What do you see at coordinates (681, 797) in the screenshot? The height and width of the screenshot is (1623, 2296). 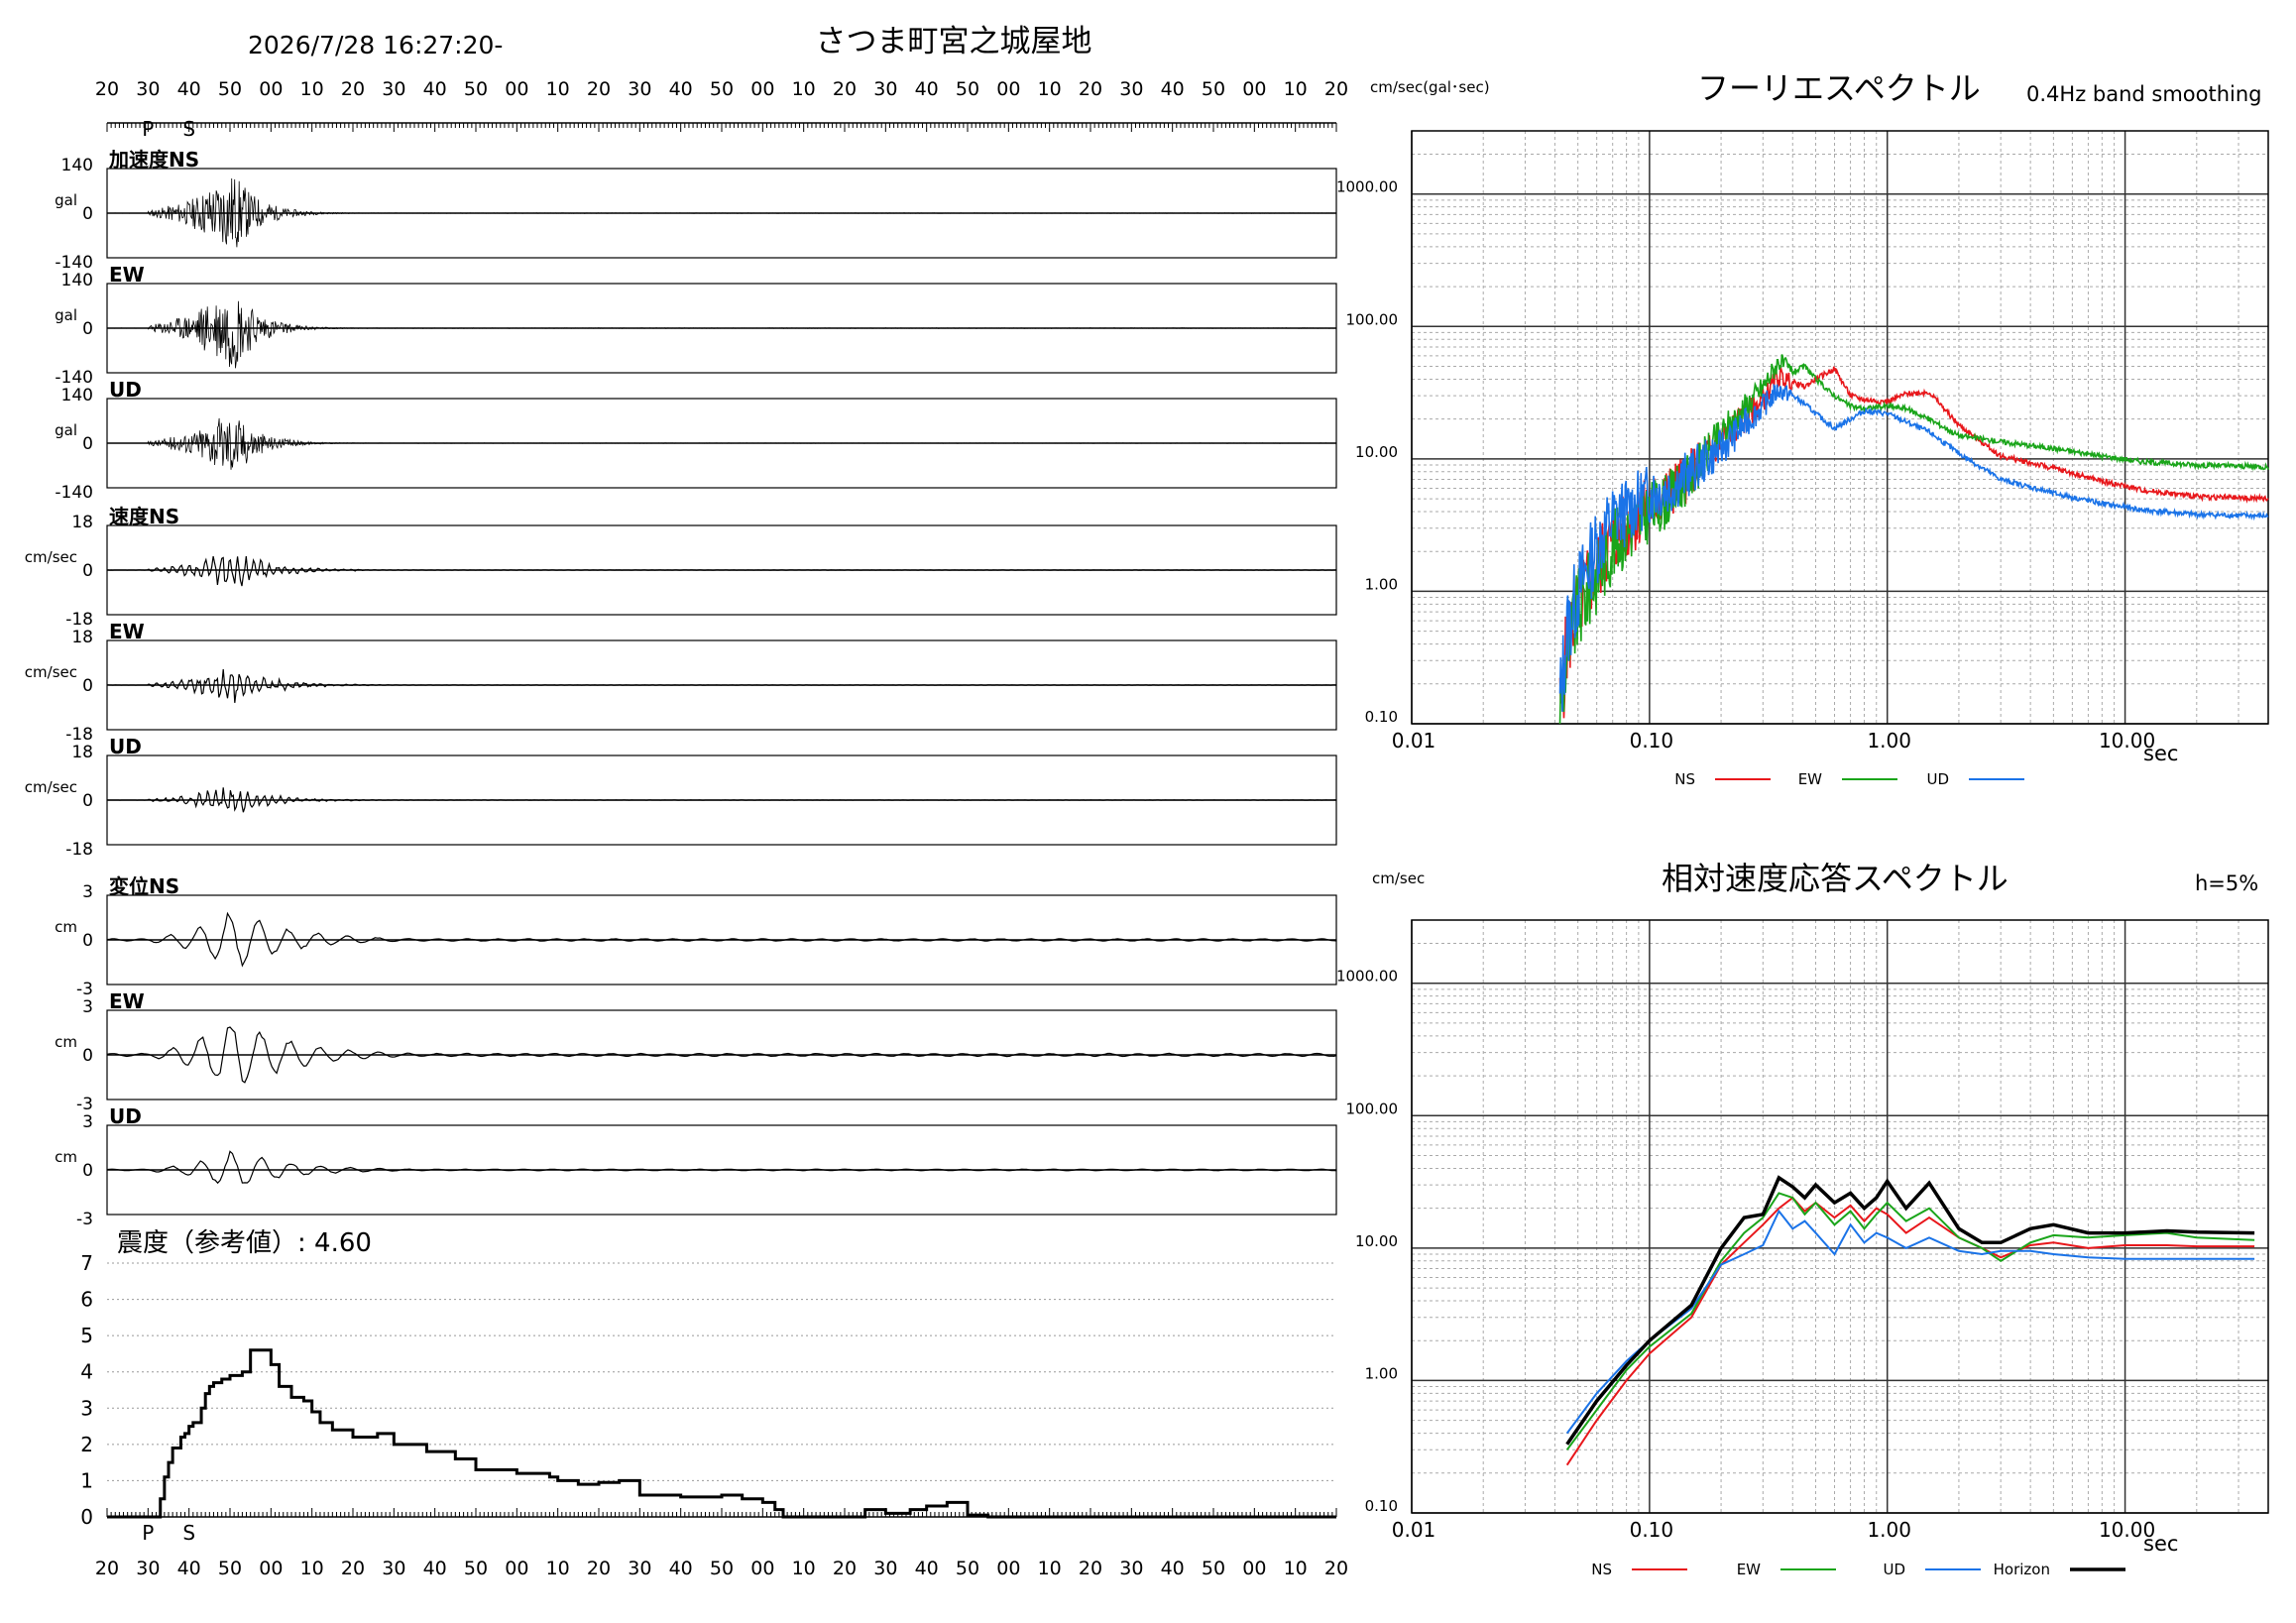 I see `waveform-panel: UD 18 0 -18 cm/sec` at bounding box center [681, 797].